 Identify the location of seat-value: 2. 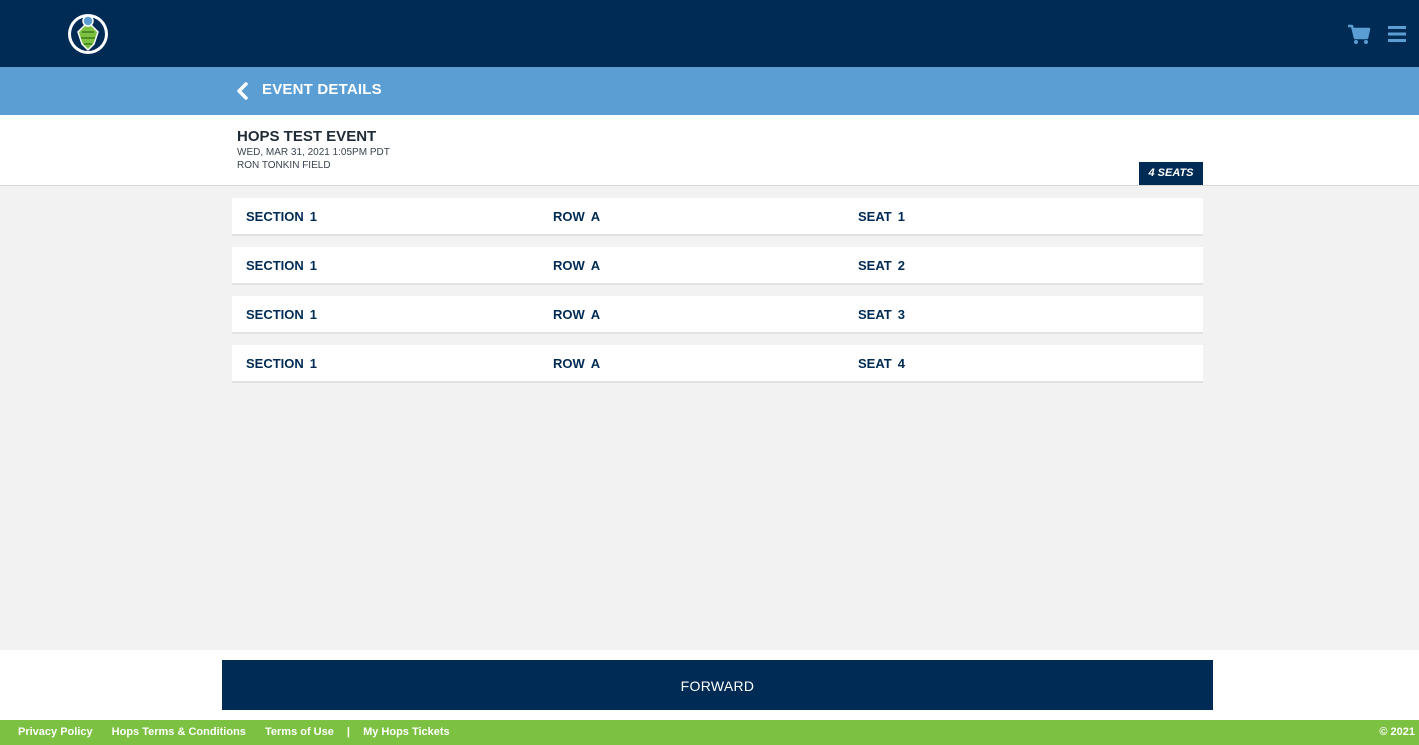
(901, 265).